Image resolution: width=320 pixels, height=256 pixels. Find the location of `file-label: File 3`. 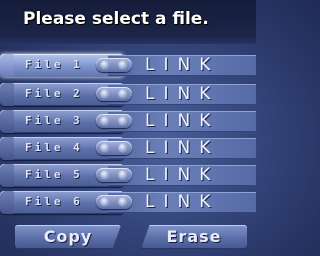

file-label: File 3 is located at coordinates (54, 120).